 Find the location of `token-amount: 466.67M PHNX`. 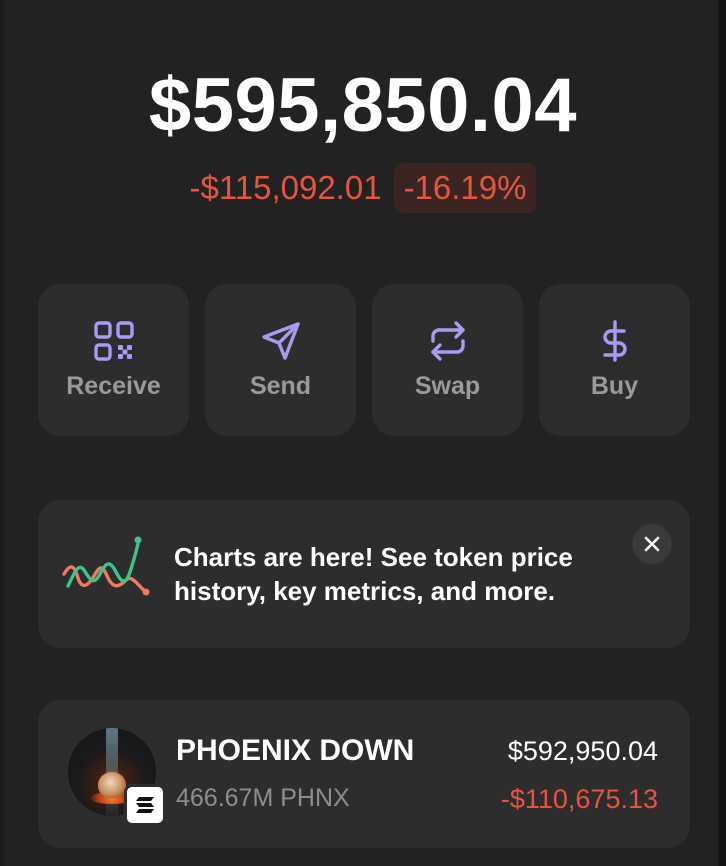

token-amount: 466.67M PHNX is located at coordinates (263, 798).